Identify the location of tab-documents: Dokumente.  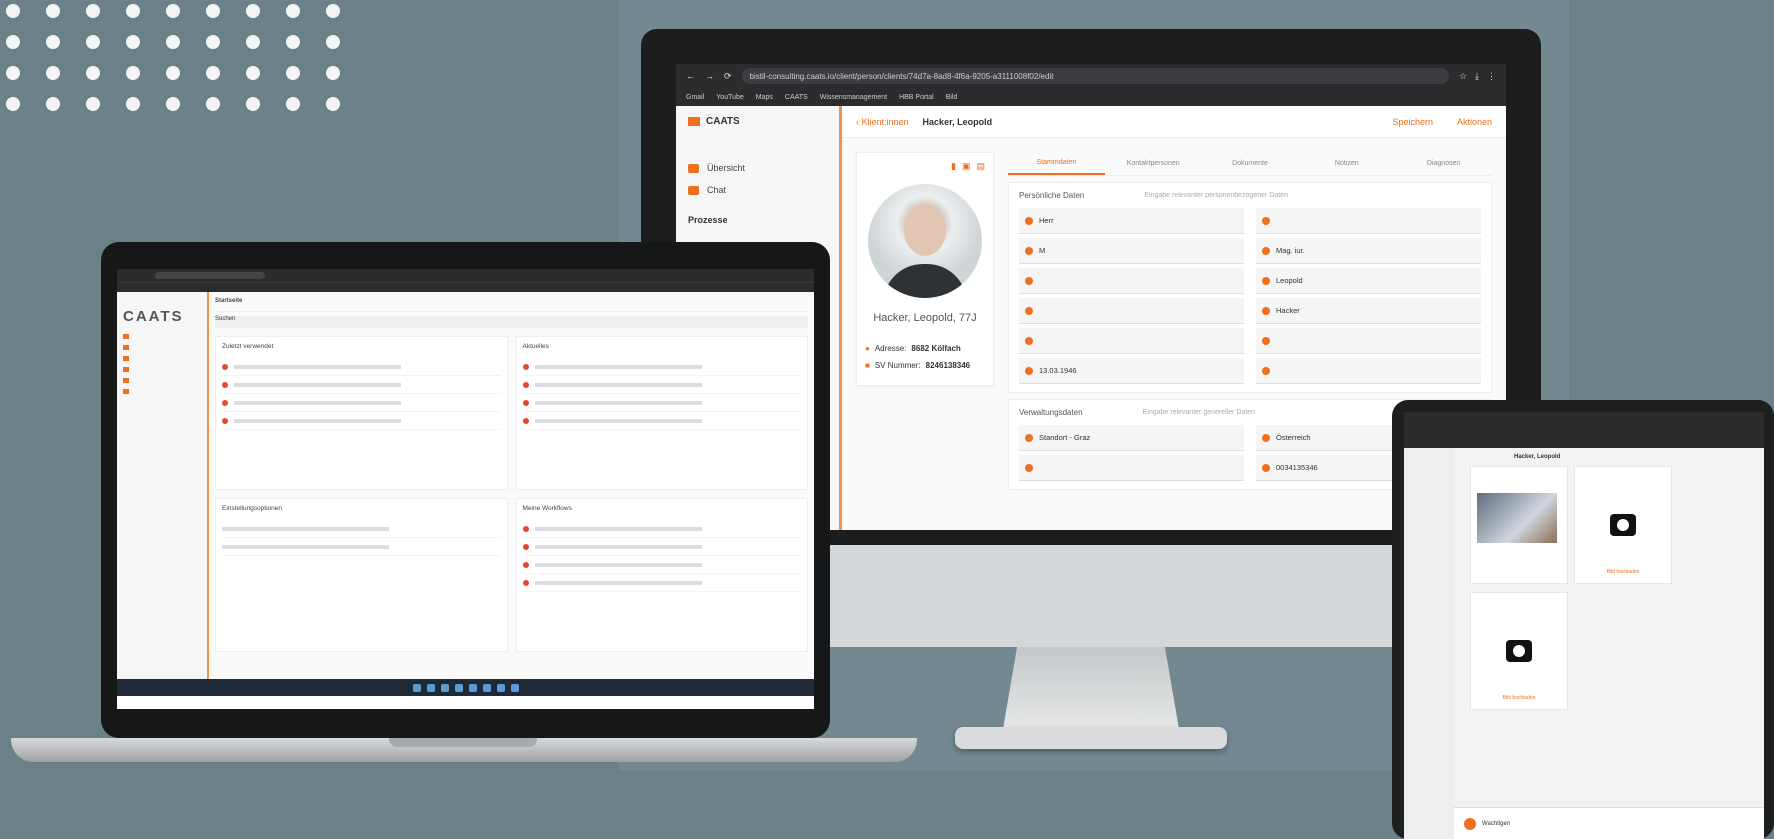
(1250, 163).